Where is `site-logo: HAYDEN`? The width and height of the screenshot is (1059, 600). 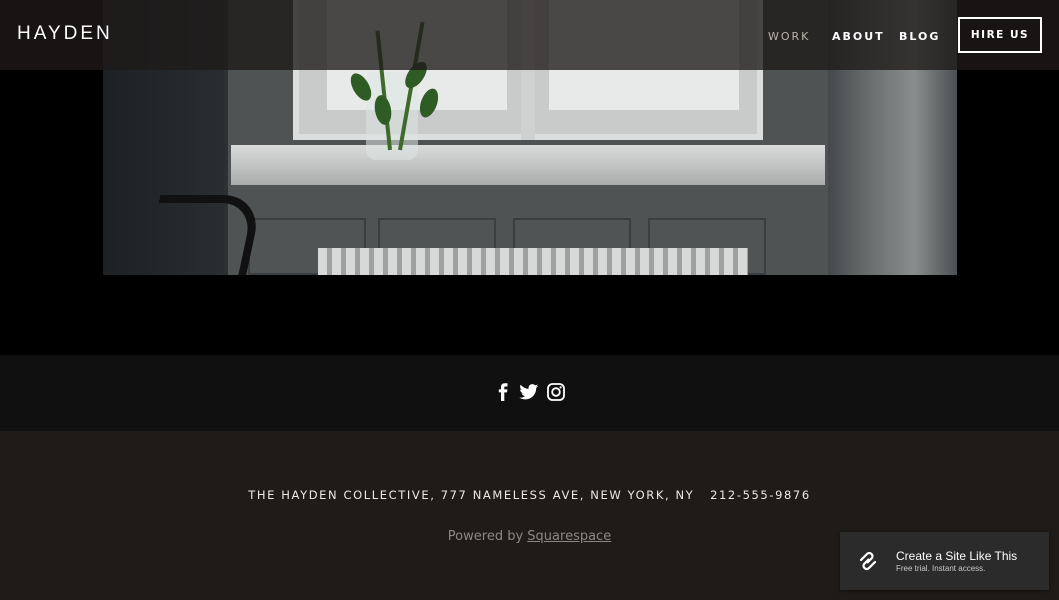 site-logo: HAYDEN is located at coordinates (65, 34).